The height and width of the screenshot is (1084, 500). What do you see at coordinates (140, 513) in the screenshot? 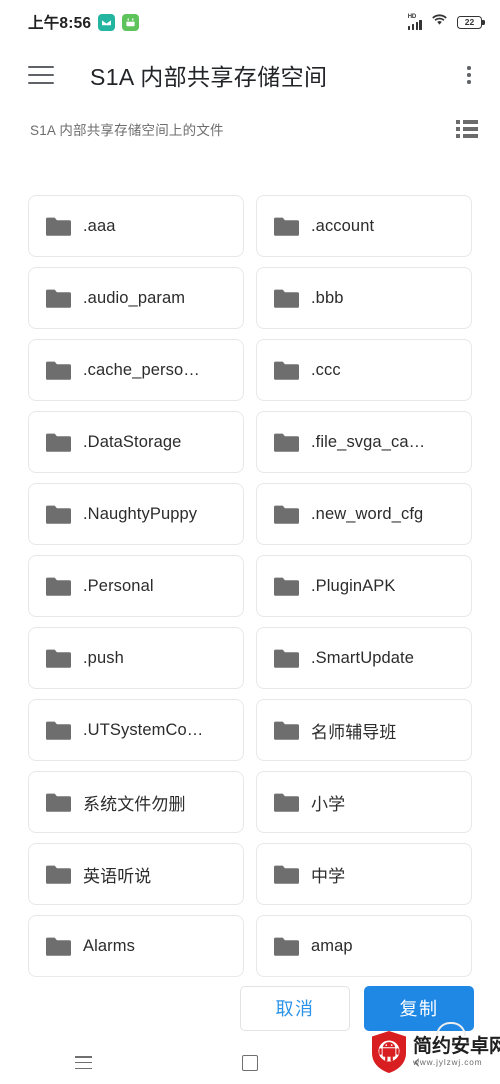
I see `file-name: .NaughtyPuppy` at bounding box center [140, 513].